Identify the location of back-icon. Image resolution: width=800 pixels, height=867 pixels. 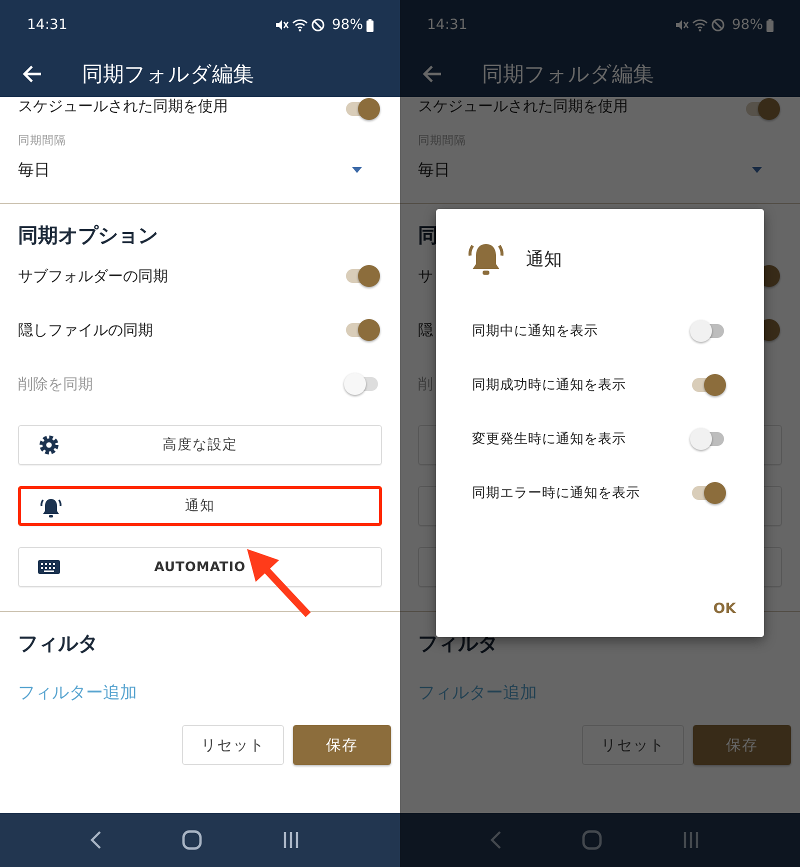
(96, 840).